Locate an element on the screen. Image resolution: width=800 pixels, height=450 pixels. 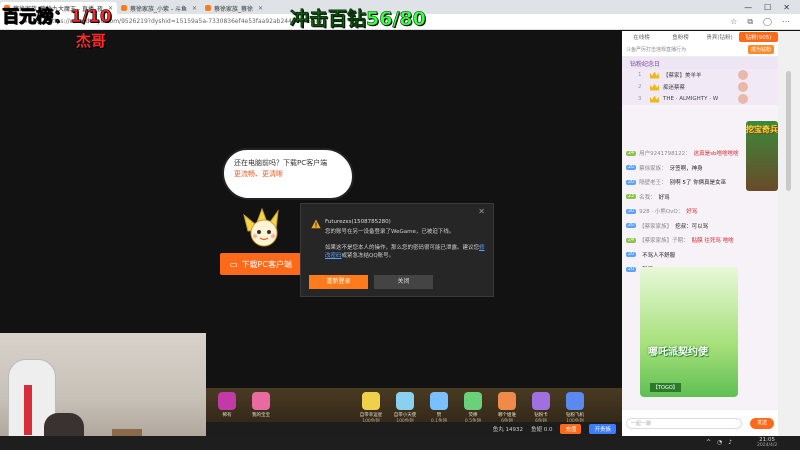
dialog-close-button: 关闭 is located at coordinates (403, 282).